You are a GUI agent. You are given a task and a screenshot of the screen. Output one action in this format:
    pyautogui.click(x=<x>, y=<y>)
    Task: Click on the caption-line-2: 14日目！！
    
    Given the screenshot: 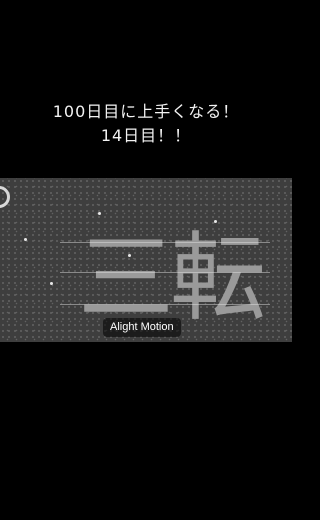 What is the action you would take?
    pyautogui.click(x=146, y=135)
    